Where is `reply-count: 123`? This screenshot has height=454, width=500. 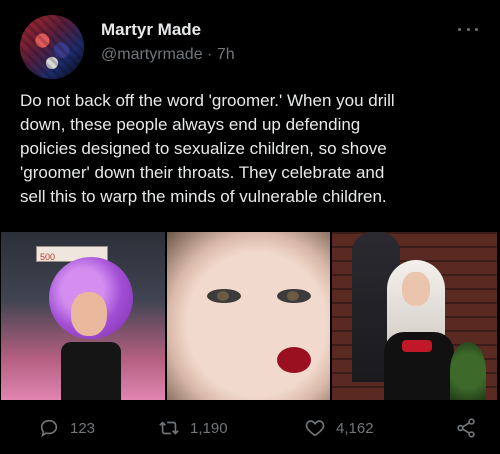 reply-count: 123 is located at coordinates (83, 428).